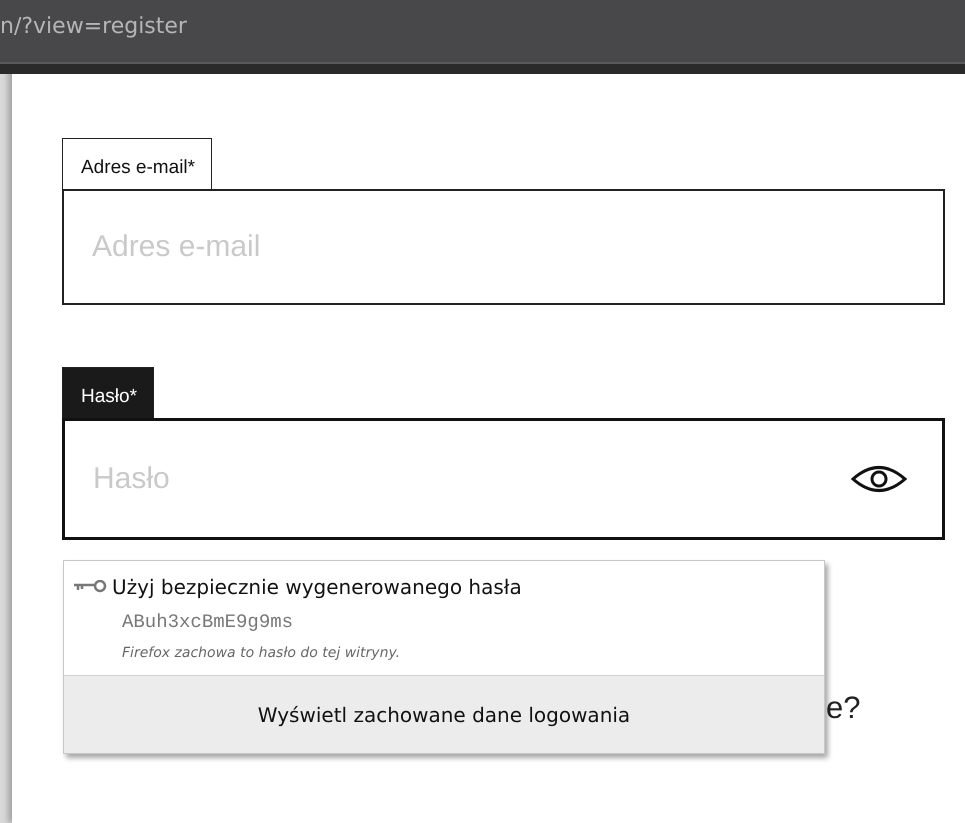 The height and width of the screenshot is (823, 965). I want to click on note-text: Firefox zachowa to hasło do tej witryny., so click(261, 653).